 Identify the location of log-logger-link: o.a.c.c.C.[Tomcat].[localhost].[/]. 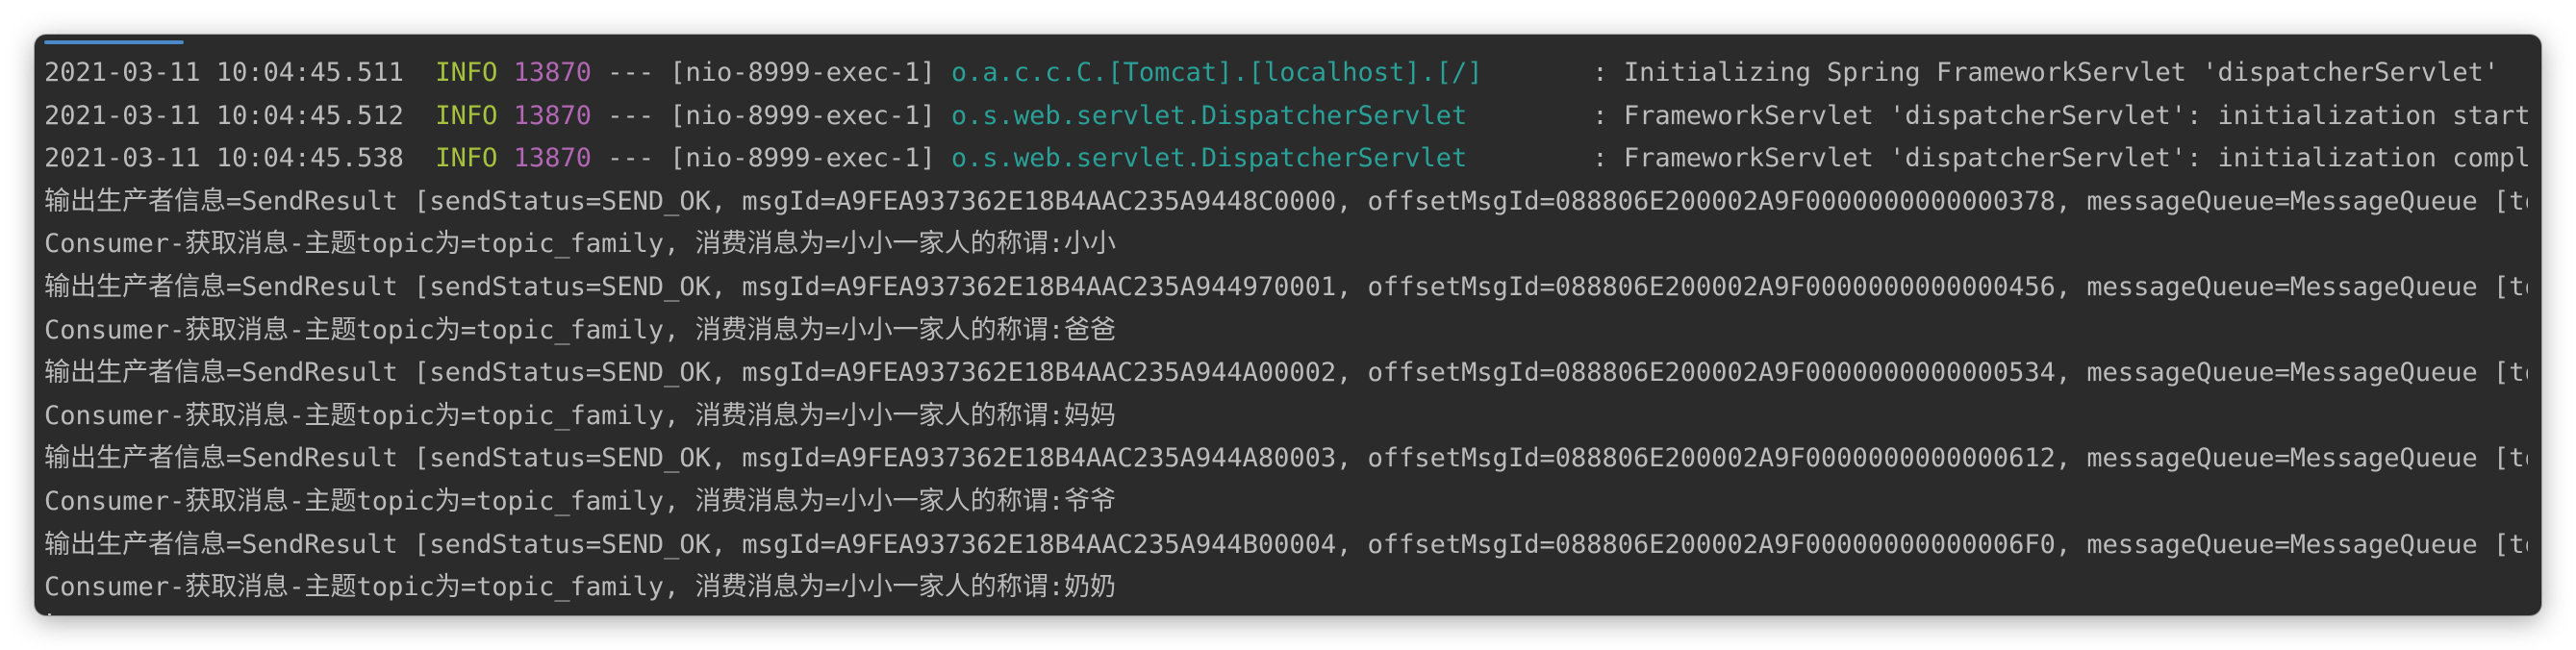
(1264, 73).